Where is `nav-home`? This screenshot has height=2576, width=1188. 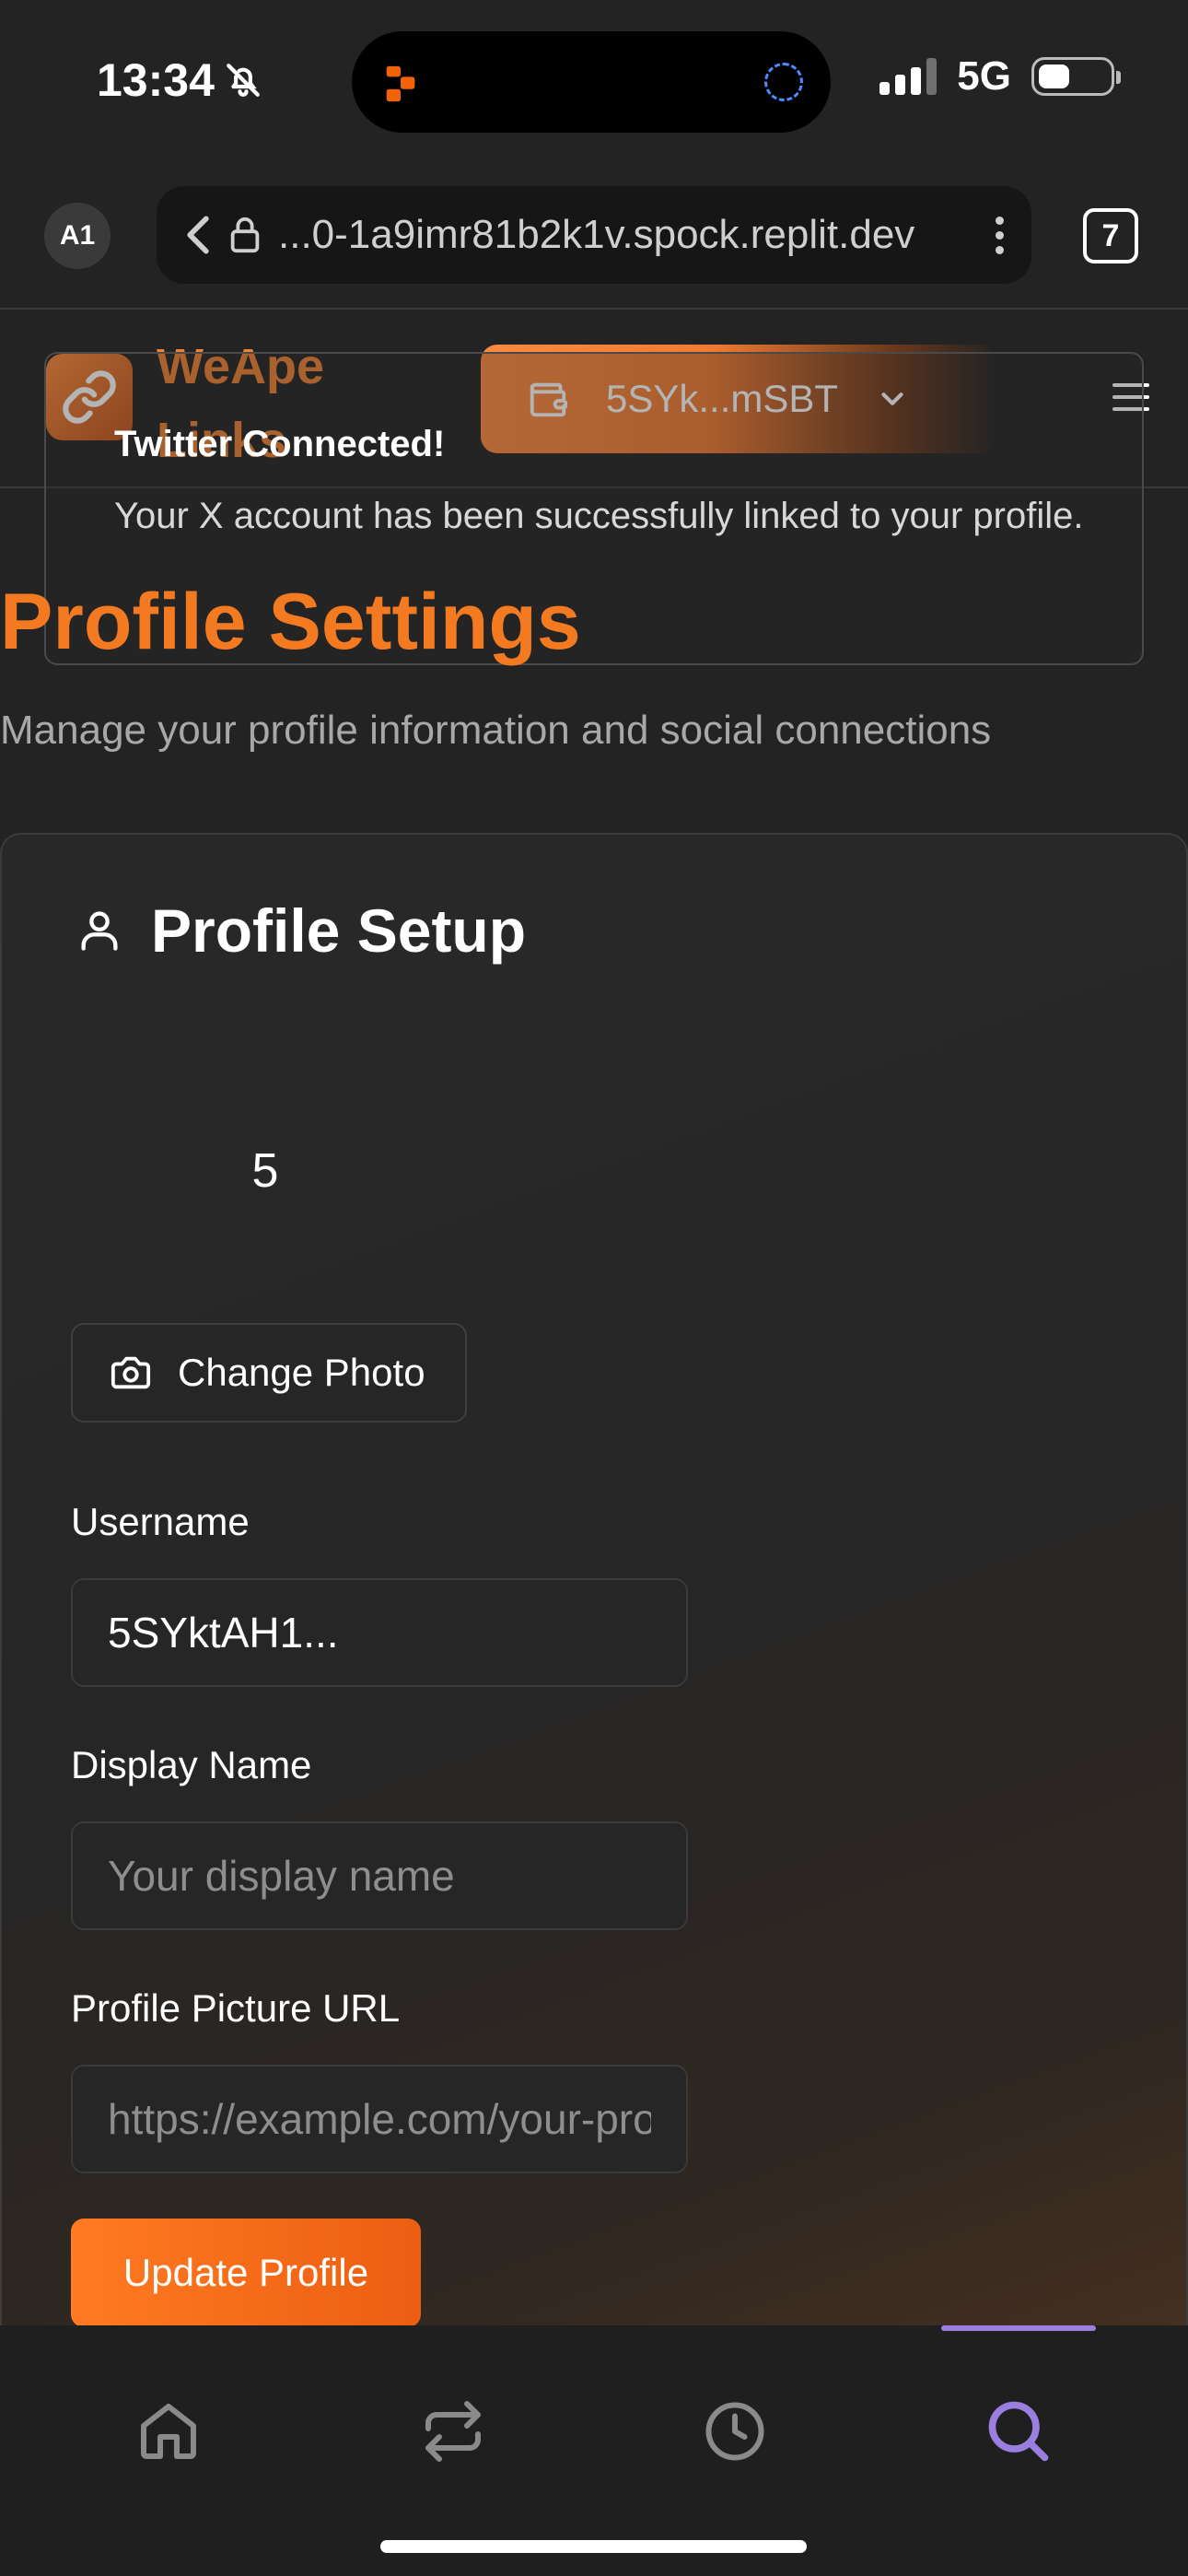 nav-home is located at coordinates (168, 2431).